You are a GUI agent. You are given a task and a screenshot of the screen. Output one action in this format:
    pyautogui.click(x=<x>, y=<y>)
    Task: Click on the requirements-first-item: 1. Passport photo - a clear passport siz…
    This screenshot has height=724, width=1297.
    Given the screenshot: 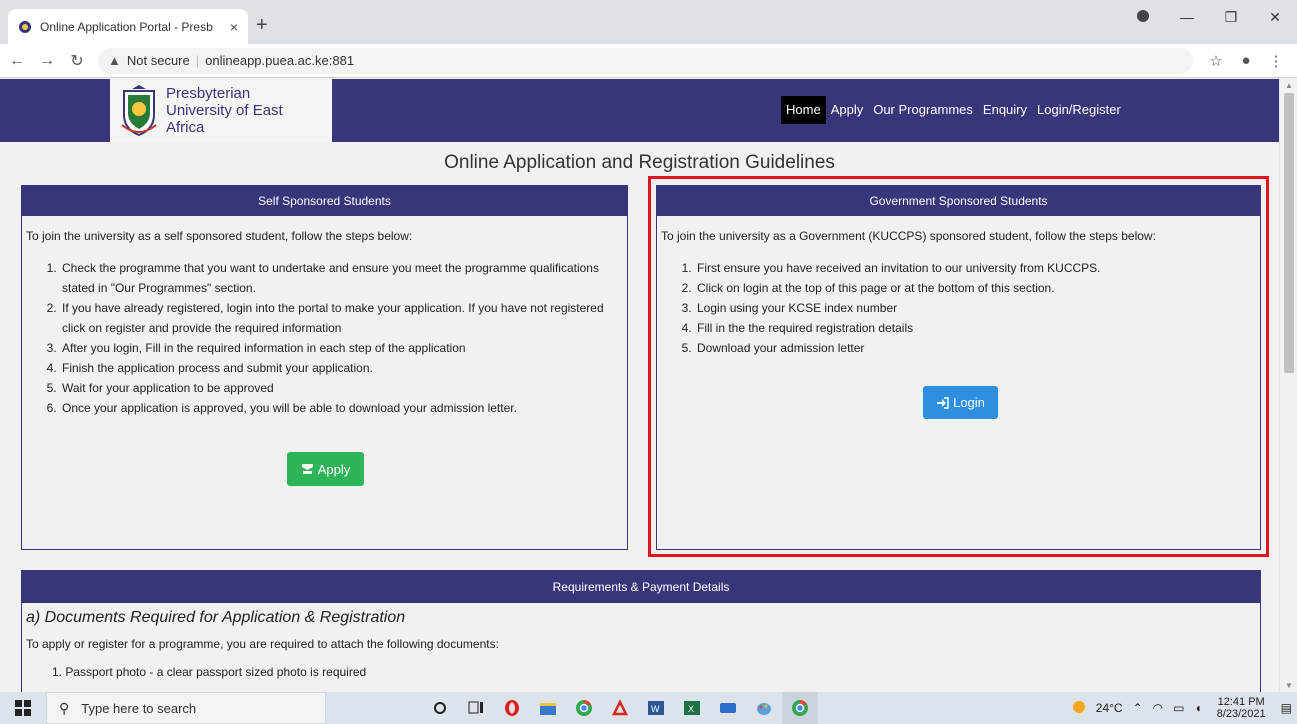 What is the action you would take?
    pyautogui.click(x=209, y=672)
    